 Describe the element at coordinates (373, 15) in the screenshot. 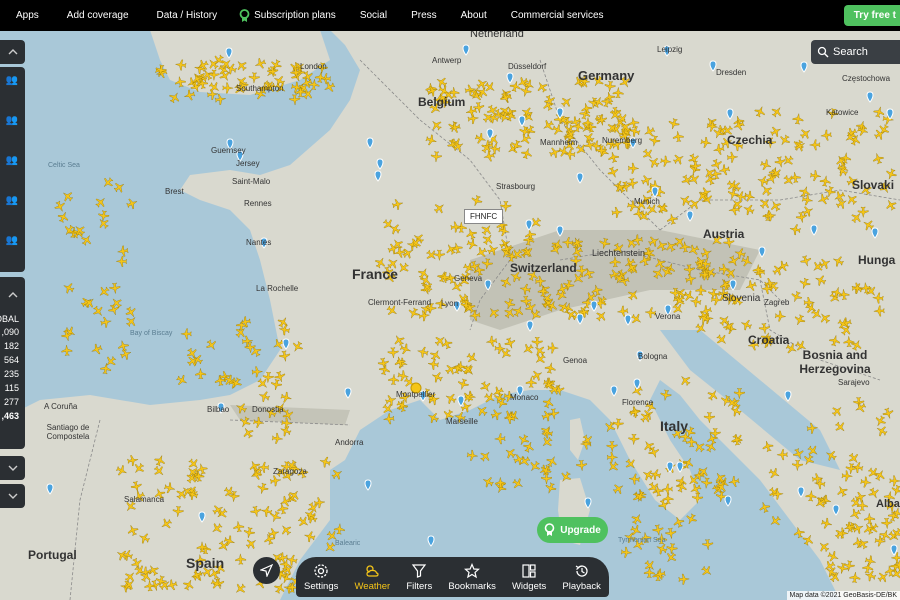

I see `nav-social: Social` at that location.